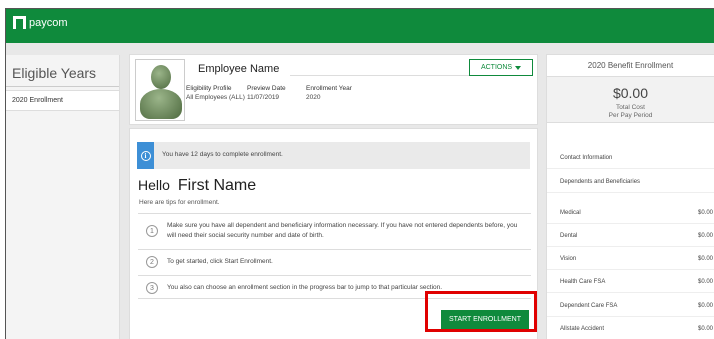 Image resolution: width=714 pixels, height=339 pixels. What do you see at coordinates (215, 97) in the screenshot?
I see `eligibility-value: All Employees (ALL)` at bounding box center [215, 97].